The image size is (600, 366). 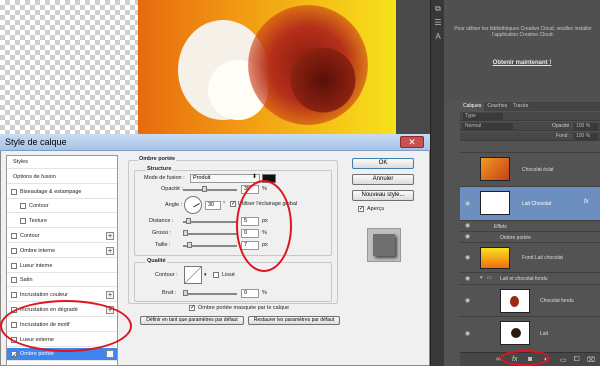 I want to click on properties-icon: ☰, so click(x=438, y=23).